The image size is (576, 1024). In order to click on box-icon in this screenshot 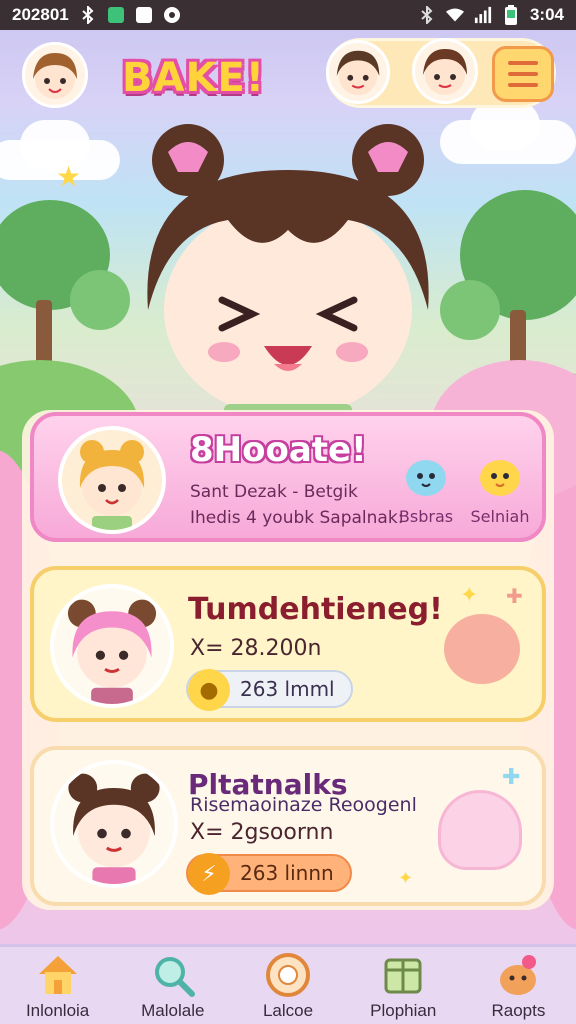, I will do `click(403, 975)`.